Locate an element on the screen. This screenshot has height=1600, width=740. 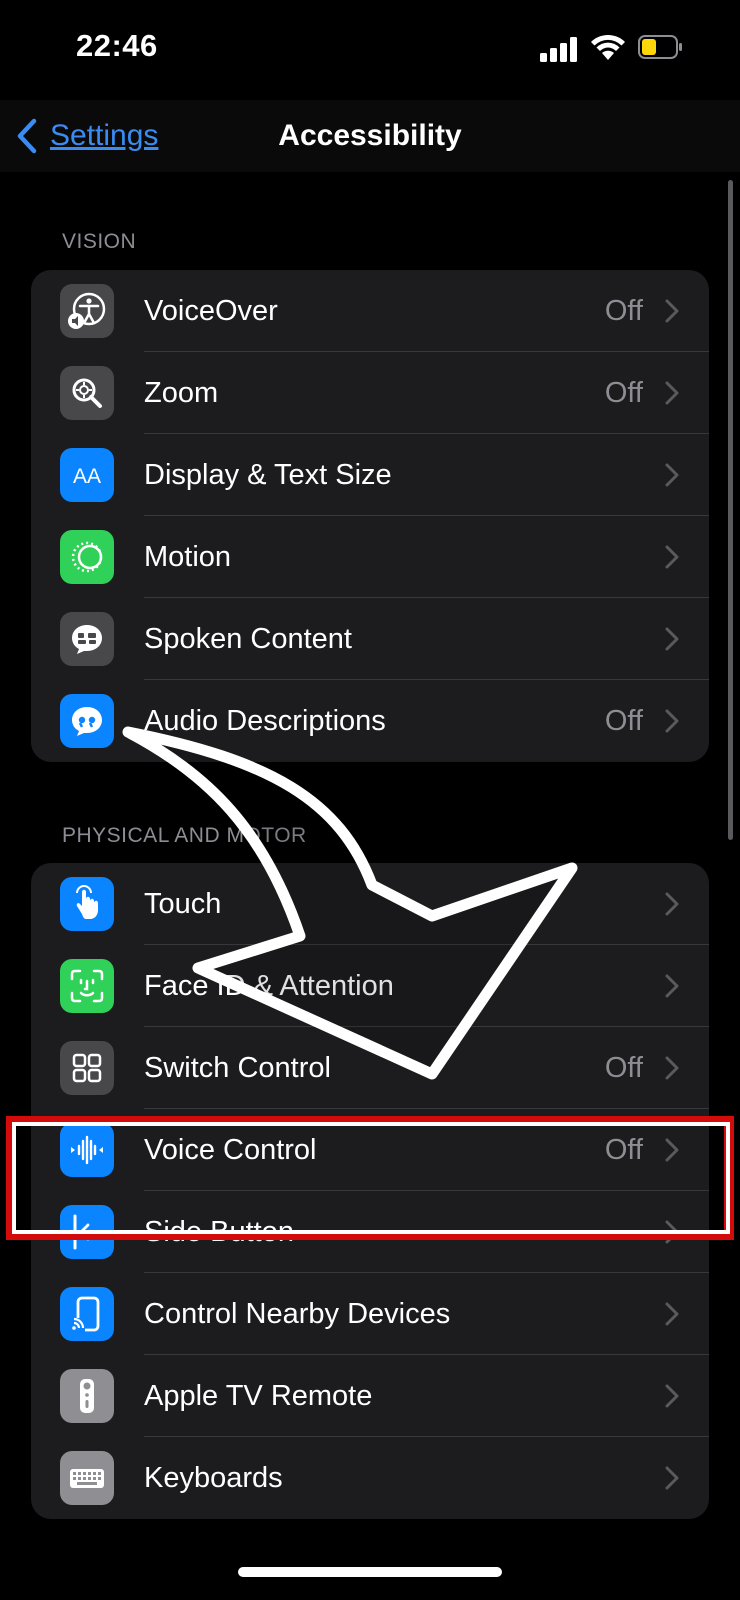
row-audio-descriptions: Audio Descriptions Off is located at coordinates (370, 721).